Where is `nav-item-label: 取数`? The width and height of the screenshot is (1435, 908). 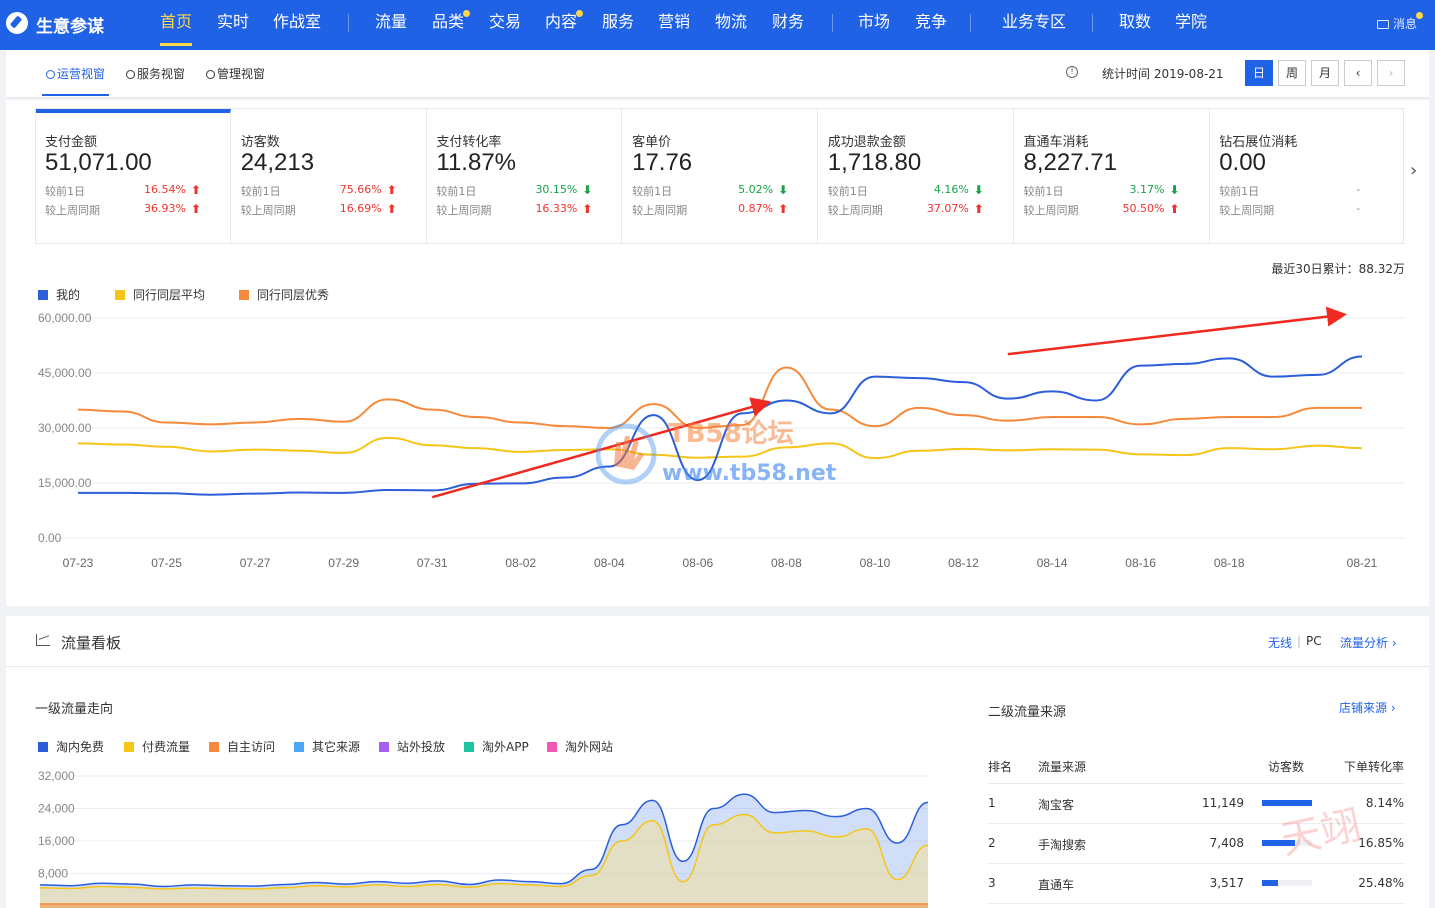 nav-item-label: 取数 is located at coordinates (1135, 21).